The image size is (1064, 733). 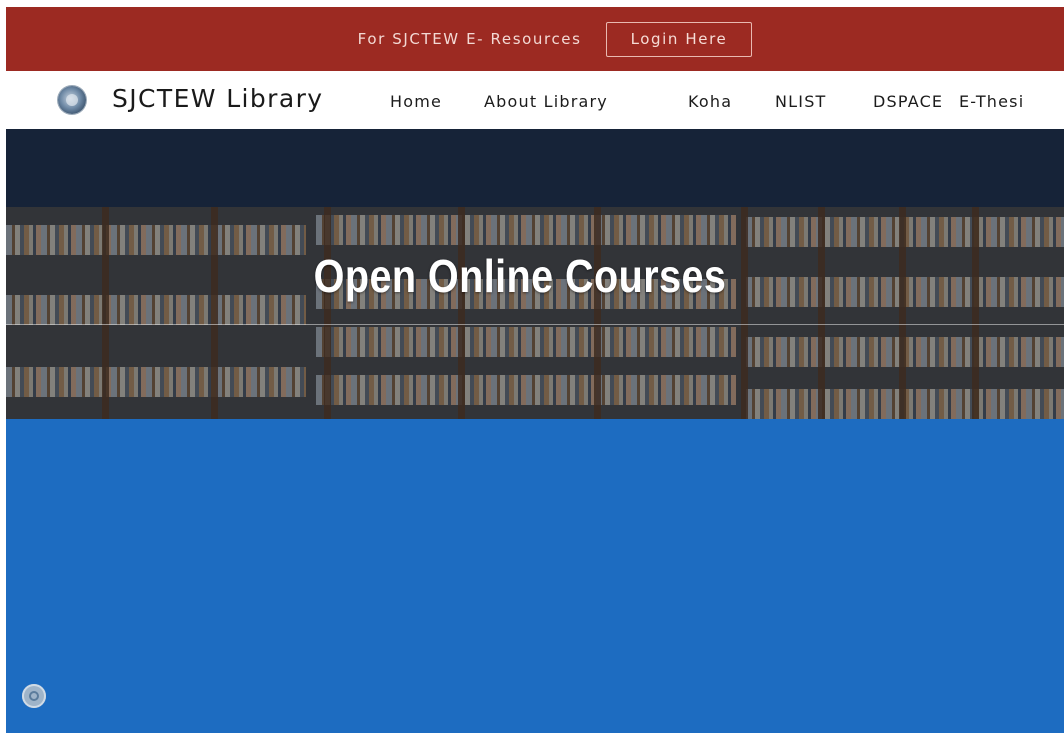 I want to click on hero-divider, so click(x=535, y=324).